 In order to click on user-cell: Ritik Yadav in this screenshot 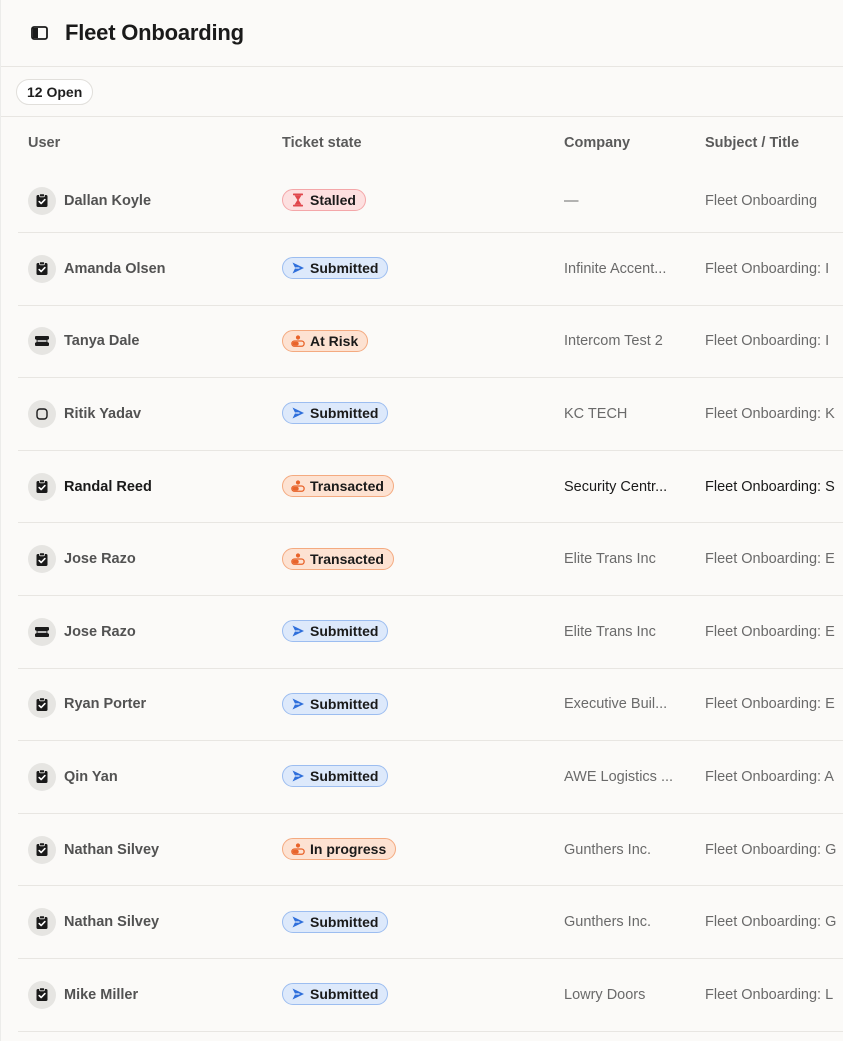, I will do `click(150, 413)`.